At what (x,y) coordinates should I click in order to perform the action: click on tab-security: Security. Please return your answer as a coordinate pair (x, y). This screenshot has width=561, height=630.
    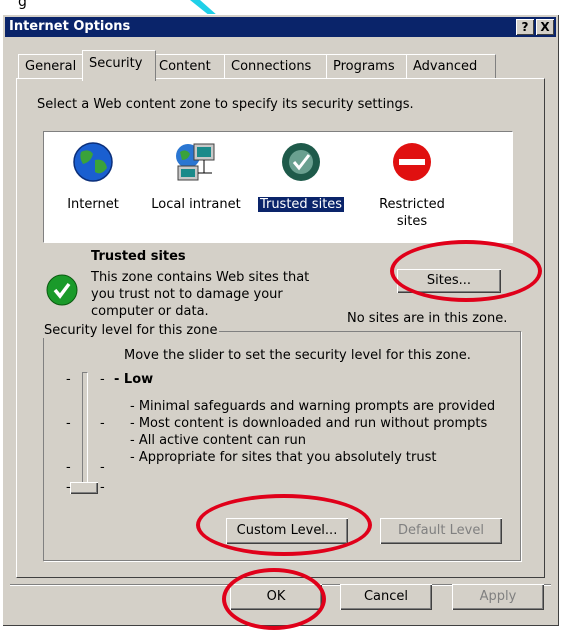
    Looking at the image, I should click on (119, 65).